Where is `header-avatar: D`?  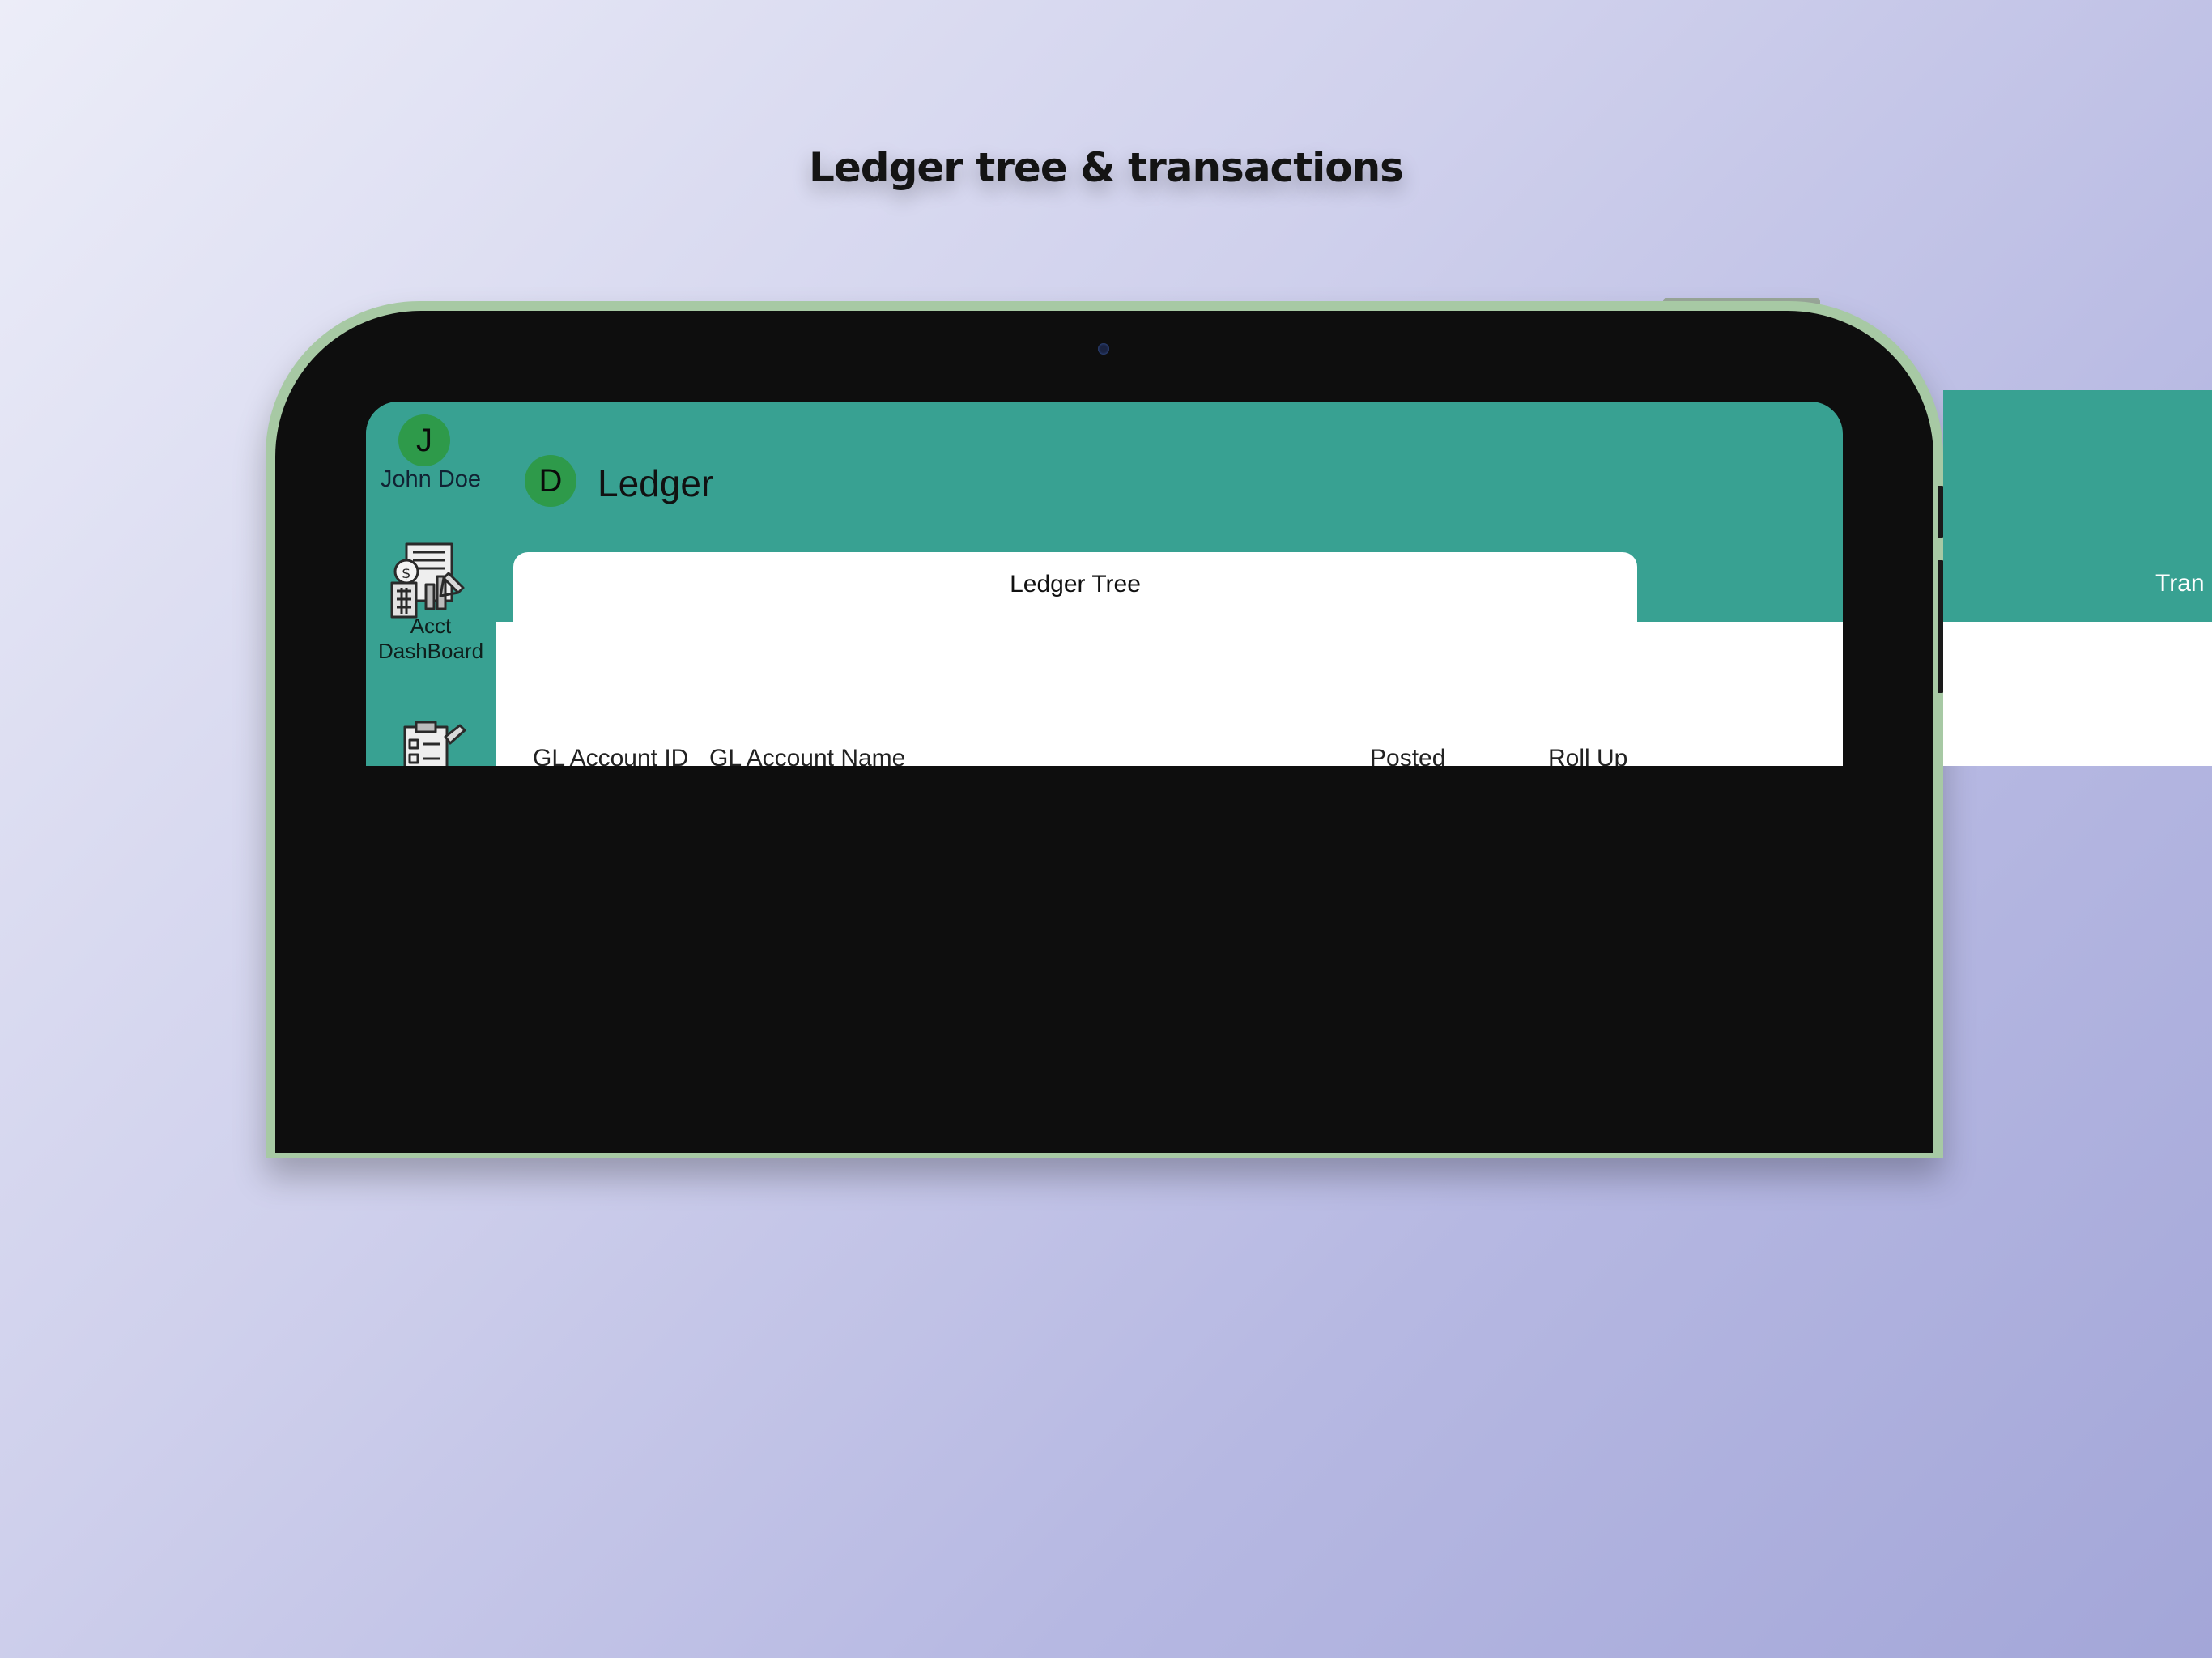
header-avatar: D is located at coordinates (551, 481).